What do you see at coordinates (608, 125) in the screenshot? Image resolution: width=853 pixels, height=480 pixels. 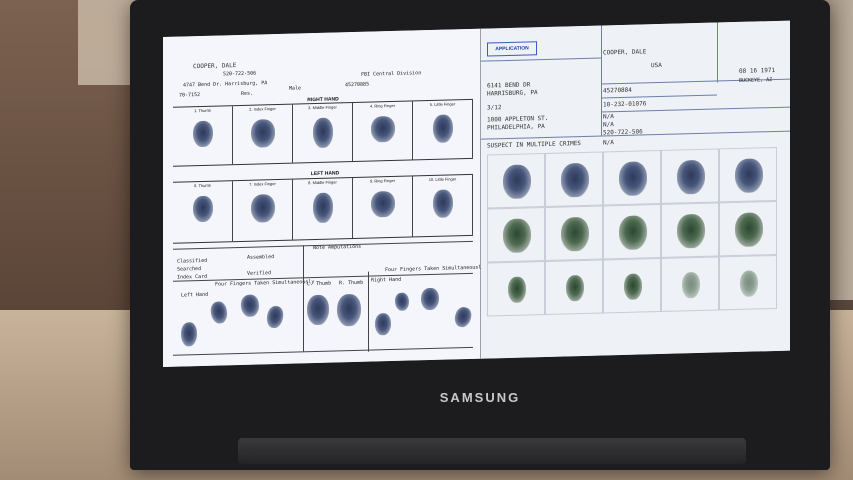 I see `applicant-na2: N/A` at bounding box center [608, 125].